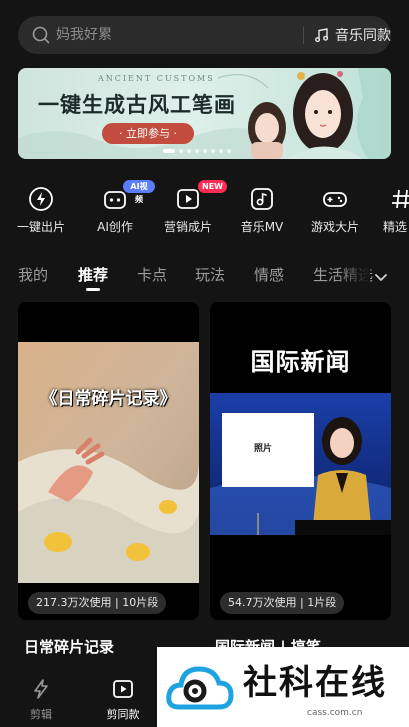 This screenshot has height=727, width=409. What do you see at coordinates (123, 714) in the screenshot?
I see `nav-label: 剪同款` at bounding box center [123, 714].